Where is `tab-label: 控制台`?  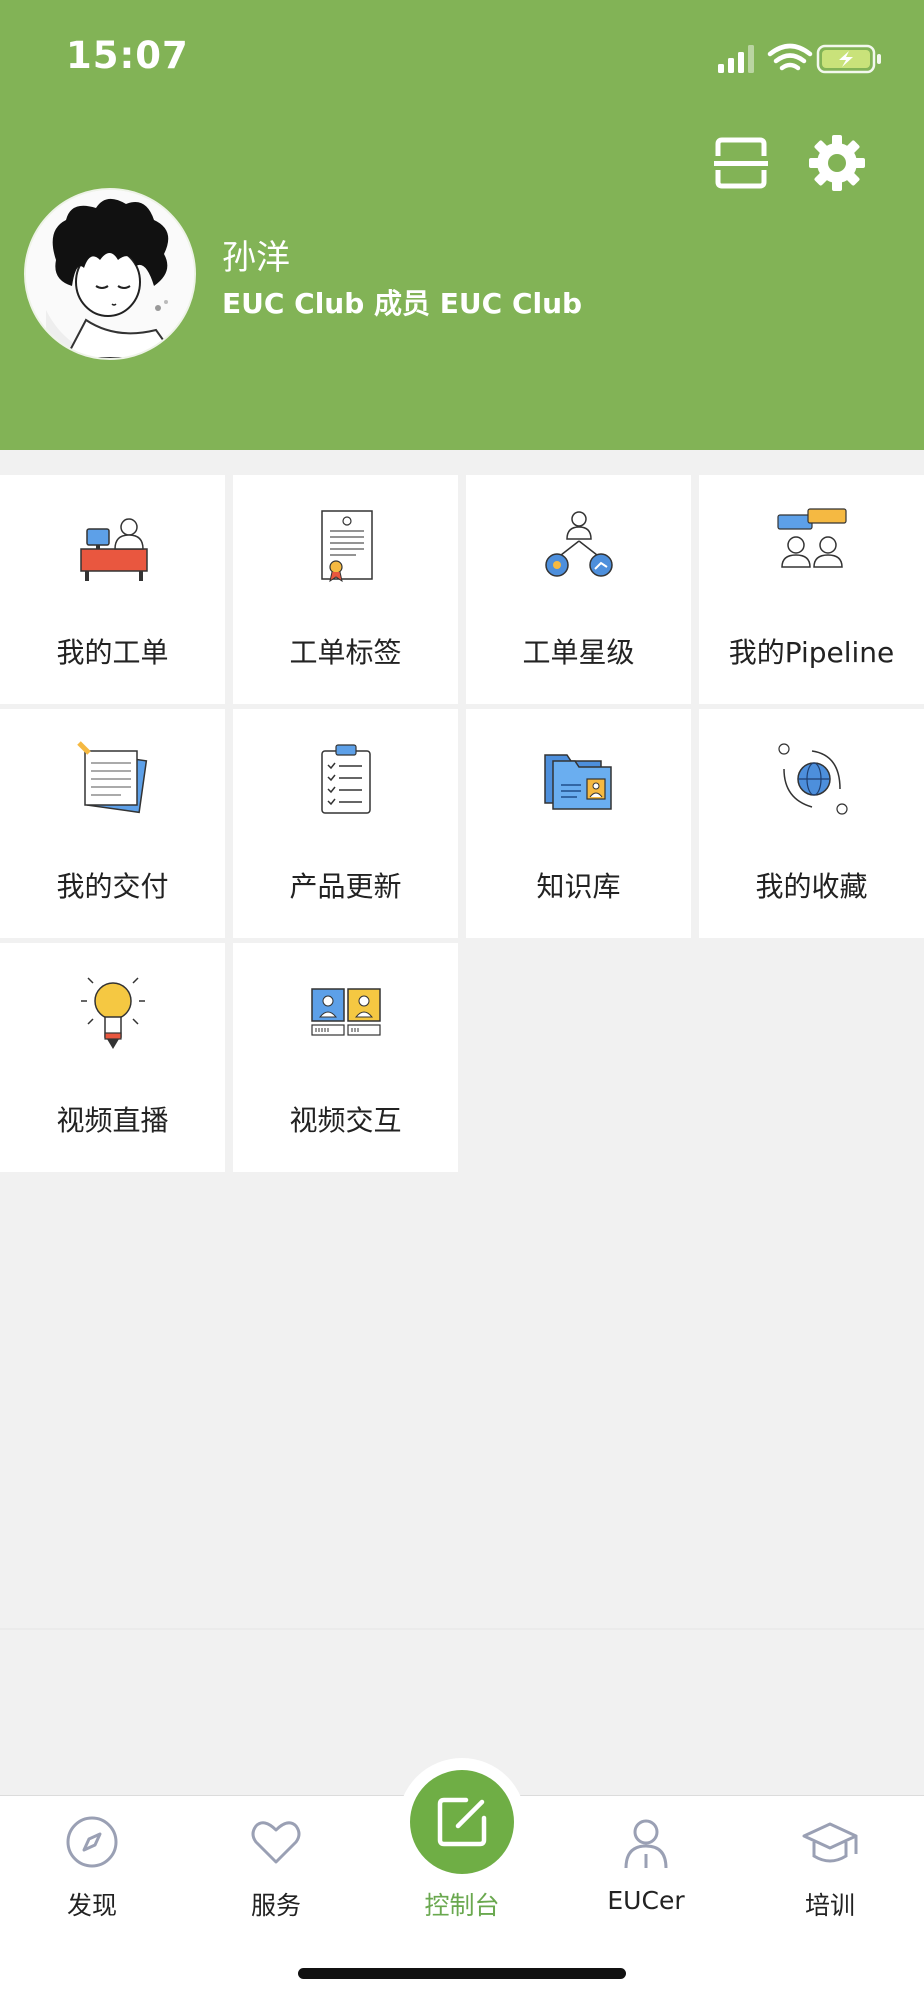
tab-label: 控制台 is located at coordinates (462, 1905).